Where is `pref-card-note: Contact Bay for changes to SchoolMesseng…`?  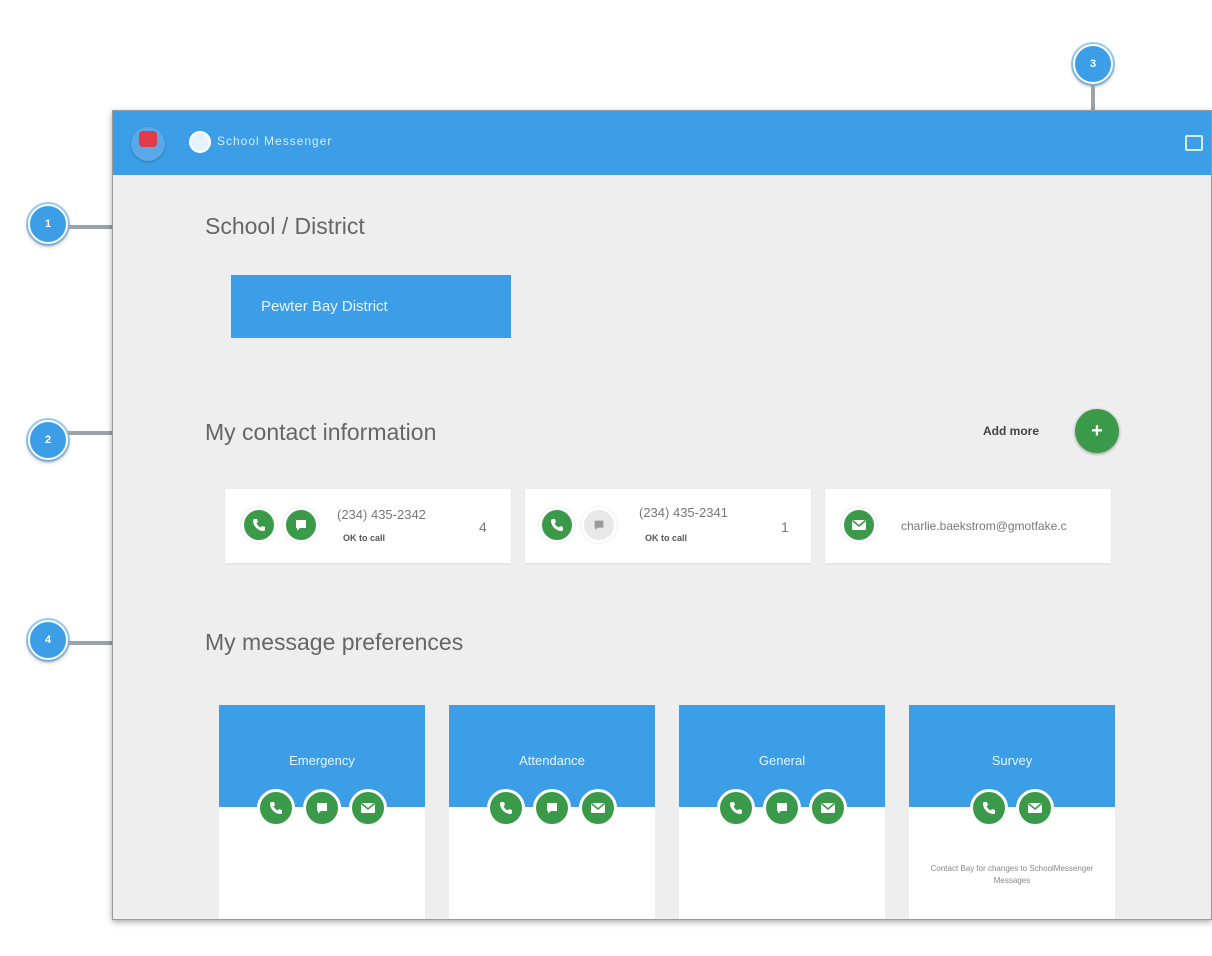 pref-card-note: Contact Bay for changes to SchoolMesseng… is located at coordinates (1012, 874).